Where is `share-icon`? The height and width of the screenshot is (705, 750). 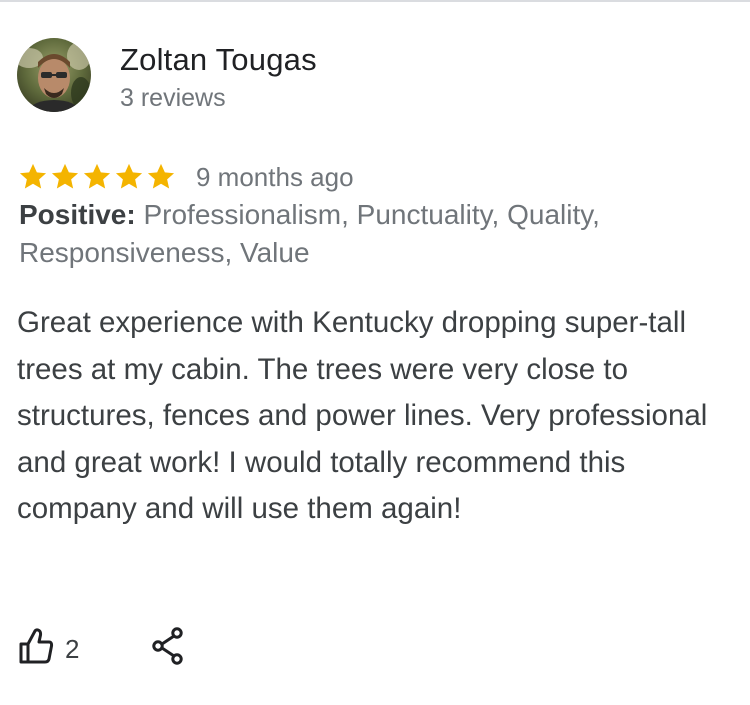
share-icon is located at coordinates (168, 648).